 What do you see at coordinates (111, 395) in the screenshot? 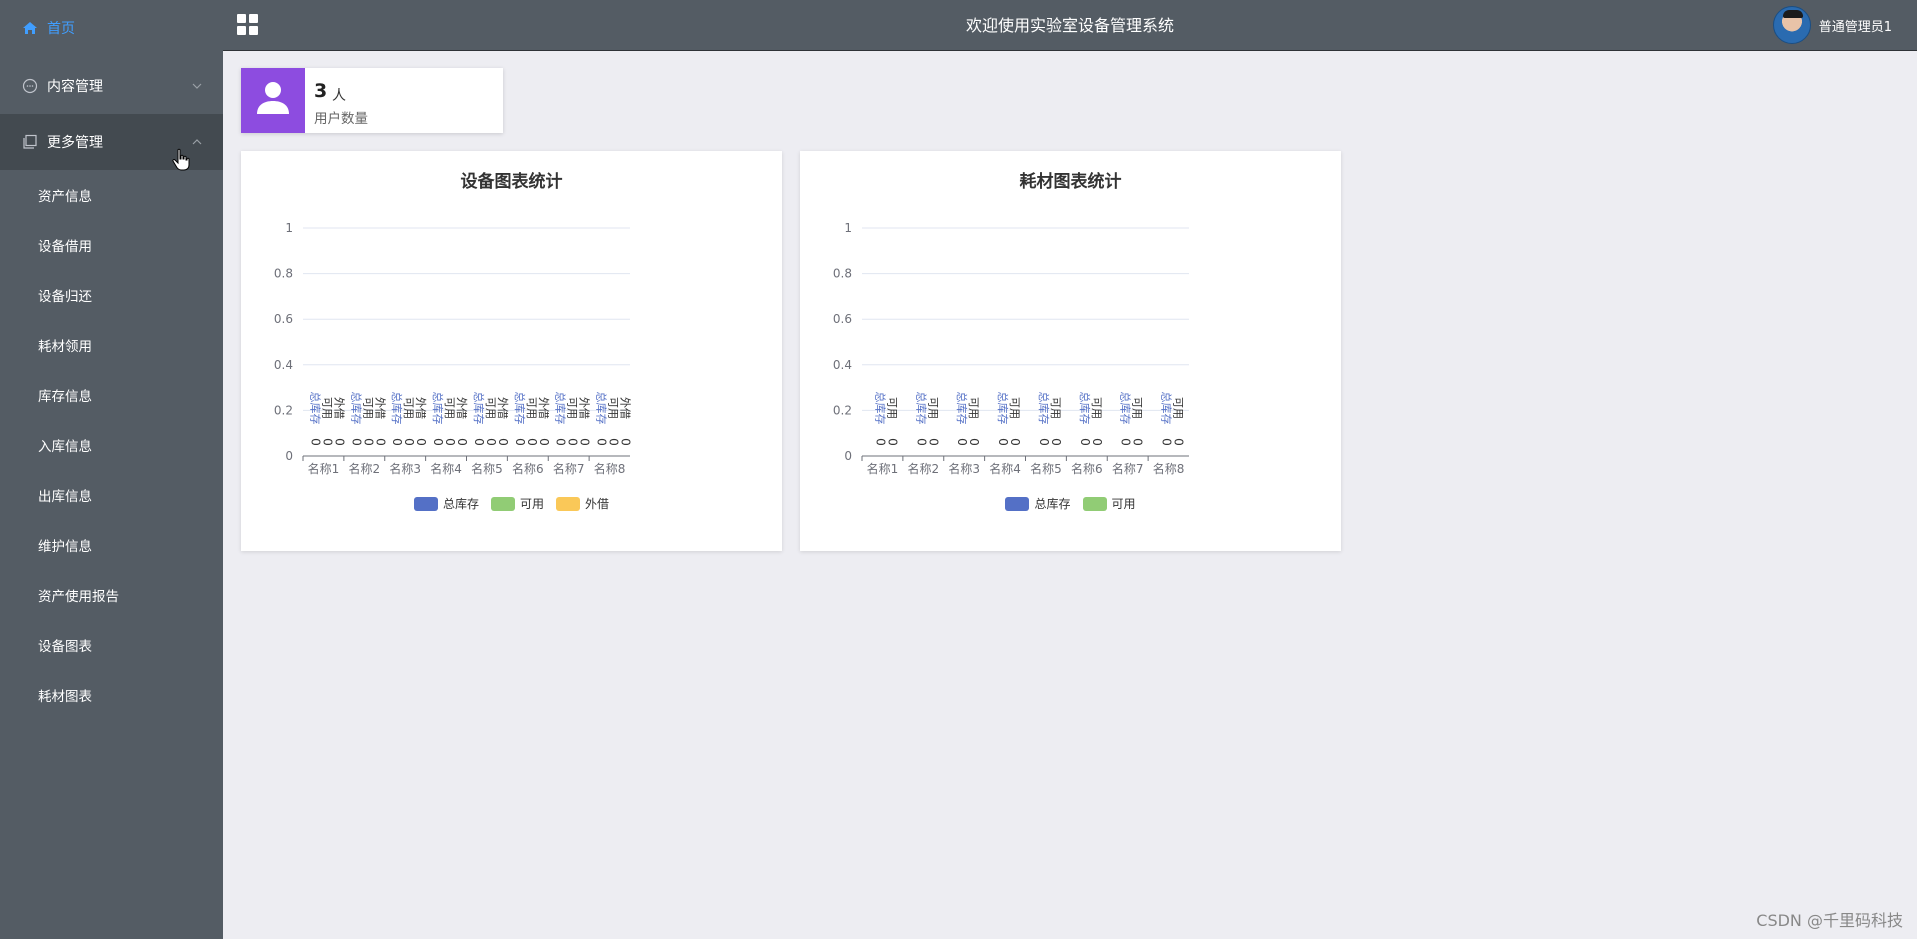
I see `submenu-inventory-info: 库存信息` at bounding box center [111, 395].